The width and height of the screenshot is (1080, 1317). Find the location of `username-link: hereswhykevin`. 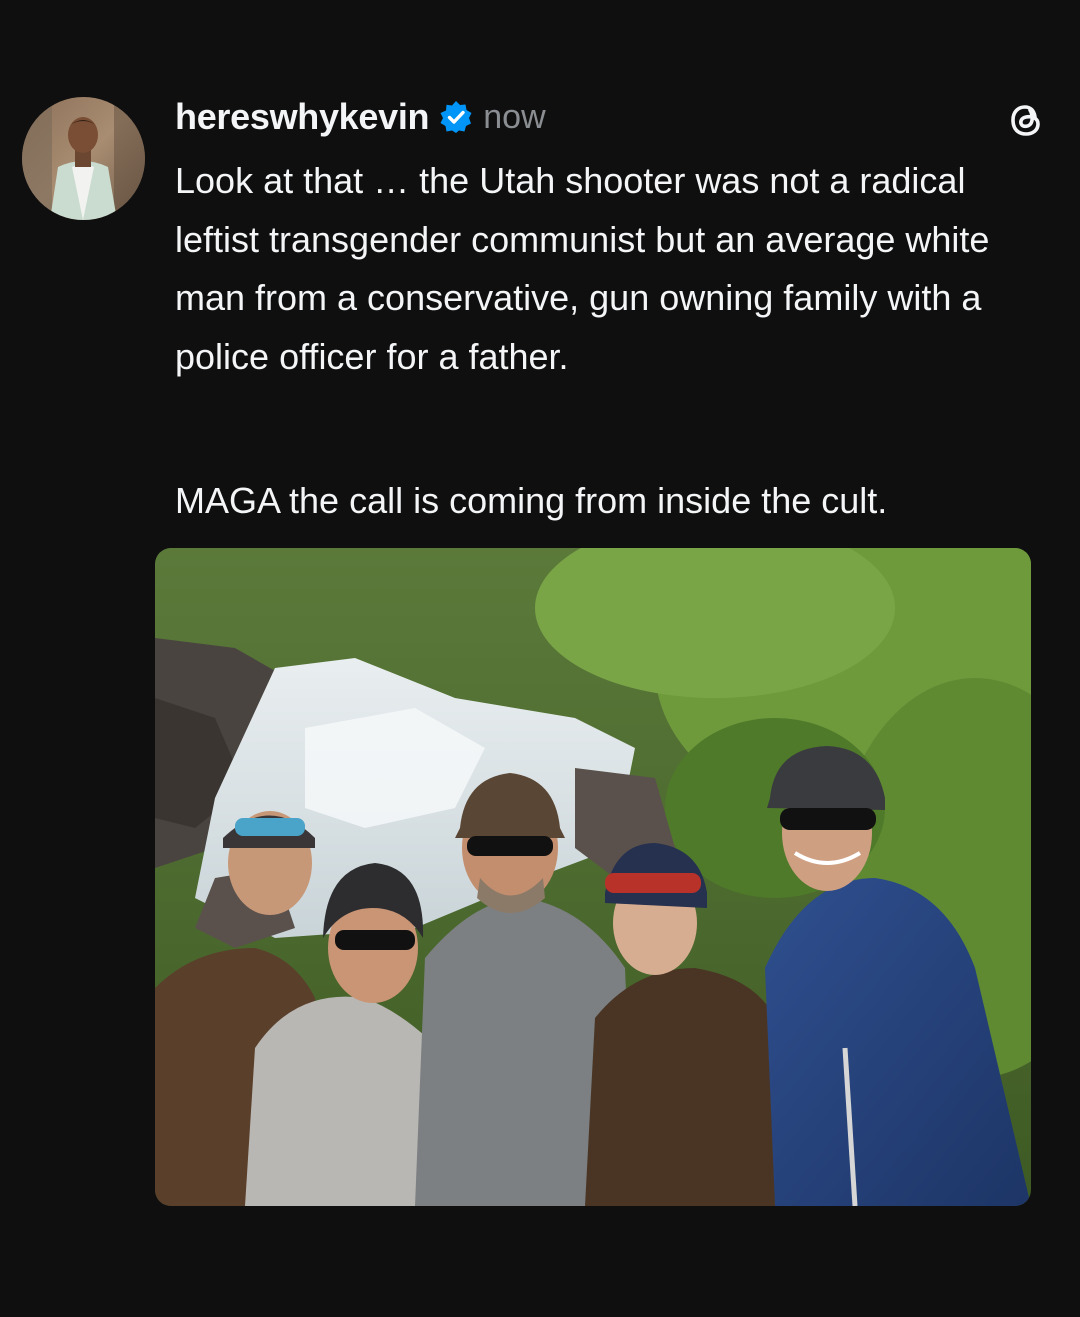

username-link: hereswhykevin is located at coordinates (302, 117).